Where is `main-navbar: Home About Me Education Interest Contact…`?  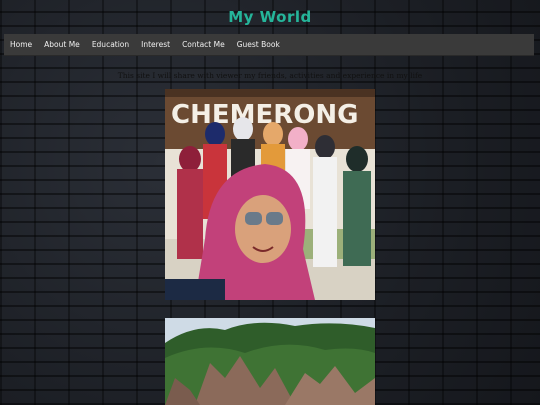 main-navbar: Home About Me Education Interest Contact… is located at coordinates (269, 45).